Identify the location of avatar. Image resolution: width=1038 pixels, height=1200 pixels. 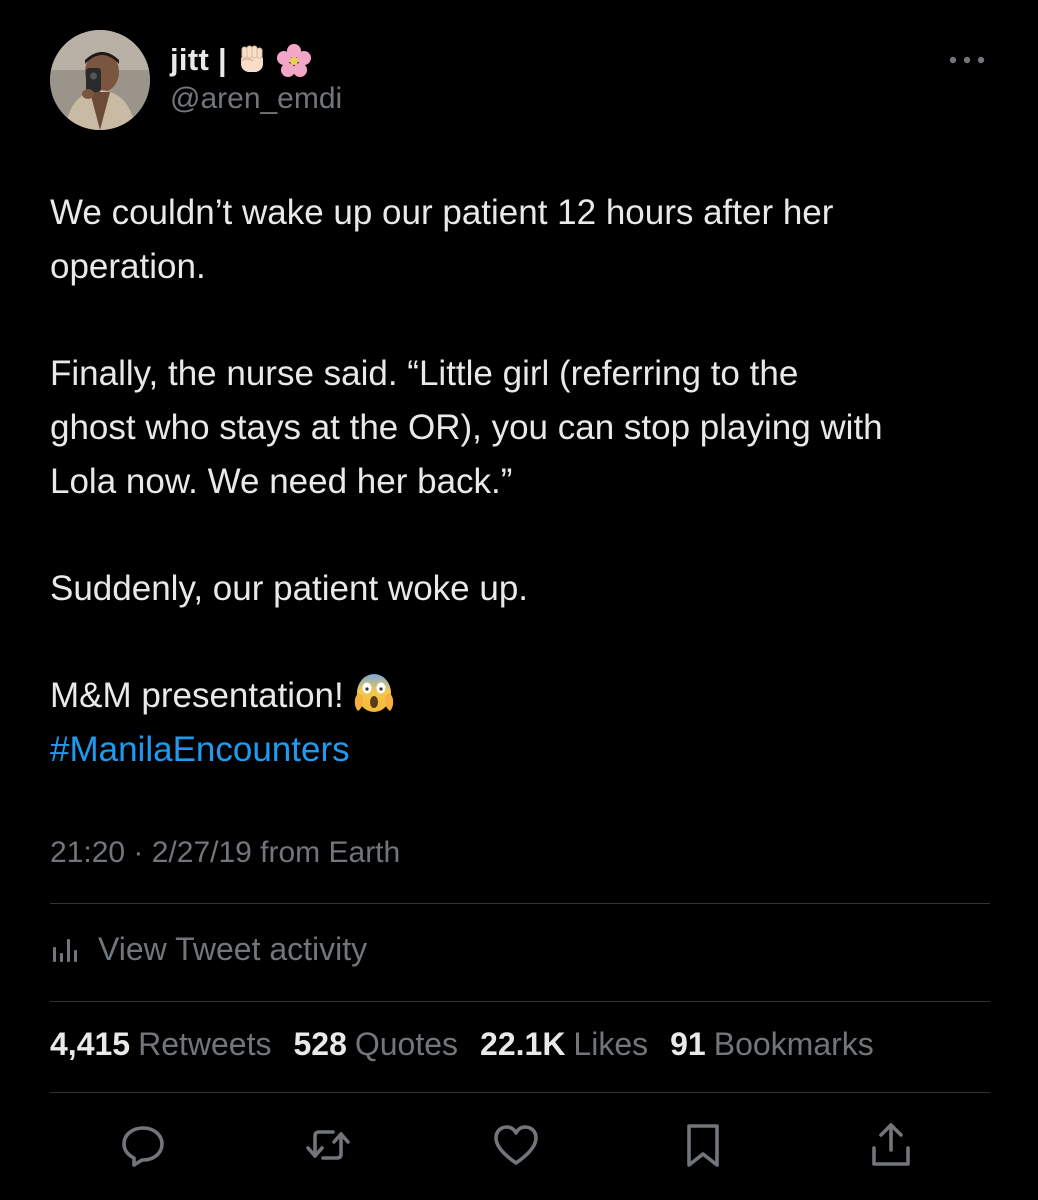
(100, 80).